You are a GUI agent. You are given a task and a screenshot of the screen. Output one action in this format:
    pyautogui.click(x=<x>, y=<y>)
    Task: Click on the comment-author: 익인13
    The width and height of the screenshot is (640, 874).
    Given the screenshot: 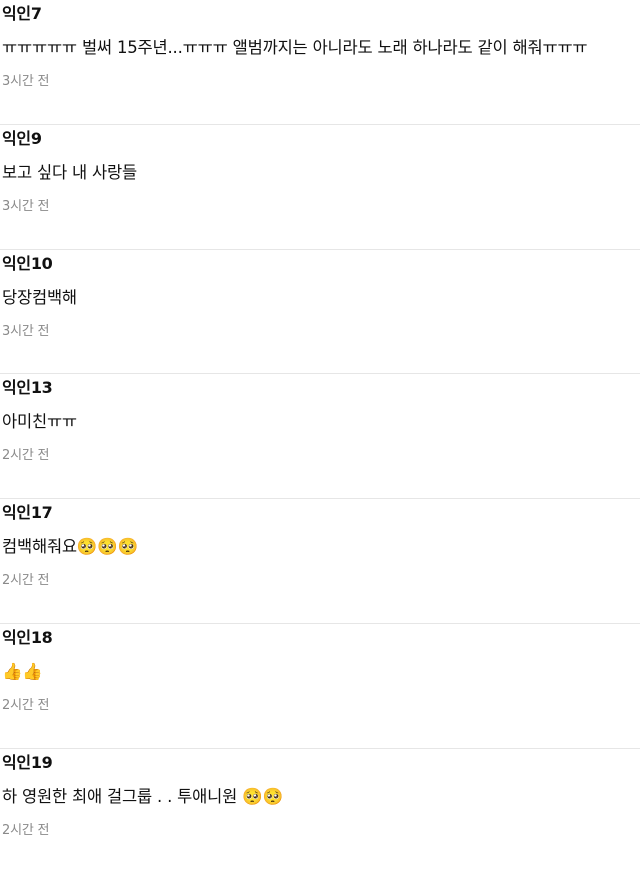 What is the action you would take?
    pyautogui.click(x=321, y=388)
    